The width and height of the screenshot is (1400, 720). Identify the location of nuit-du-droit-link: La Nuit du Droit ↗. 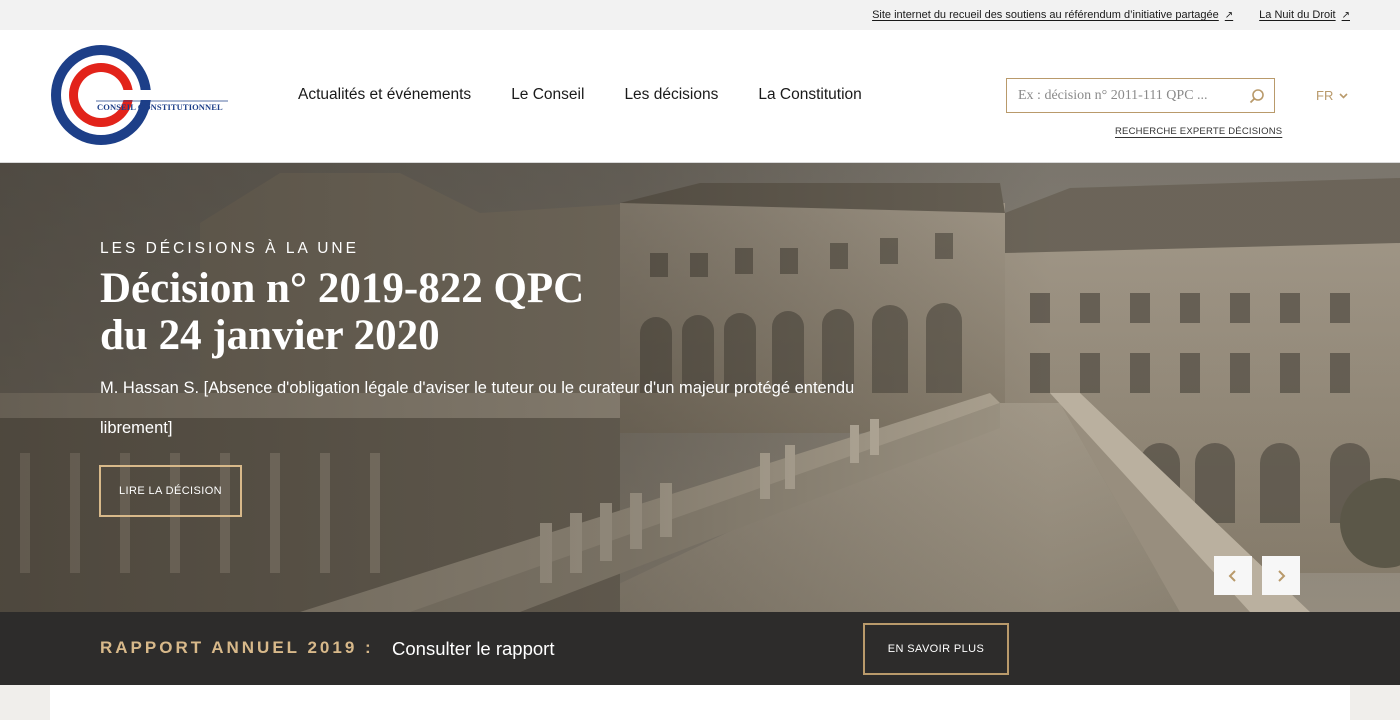
(1304, 15).